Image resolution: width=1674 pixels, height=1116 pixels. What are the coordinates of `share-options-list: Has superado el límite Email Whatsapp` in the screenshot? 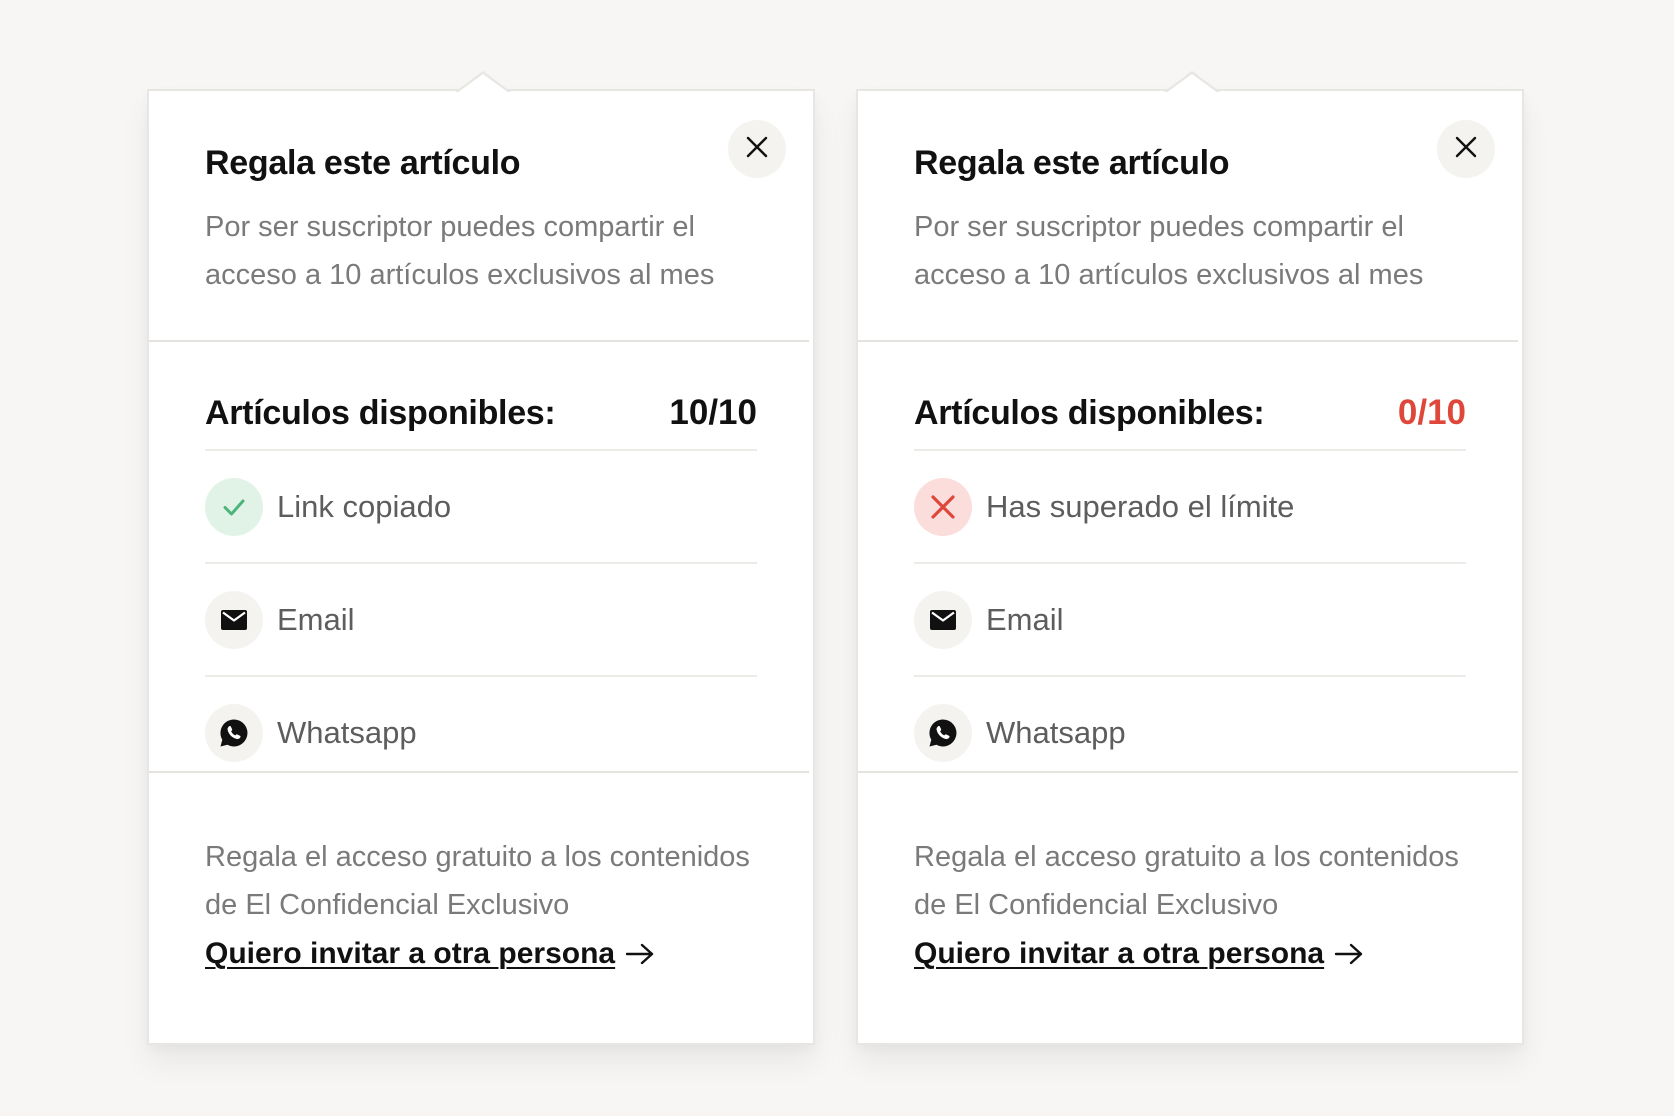 It's located at (1190, 618).